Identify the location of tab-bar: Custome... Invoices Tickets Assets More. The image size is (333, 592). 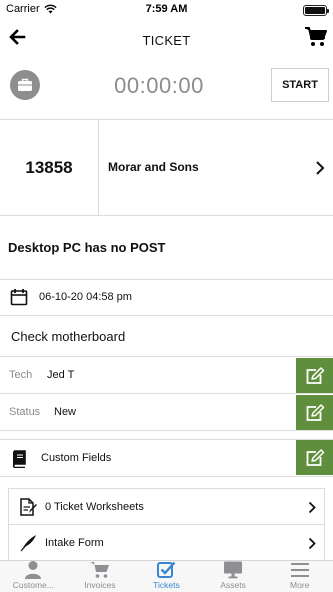
(166, 576).